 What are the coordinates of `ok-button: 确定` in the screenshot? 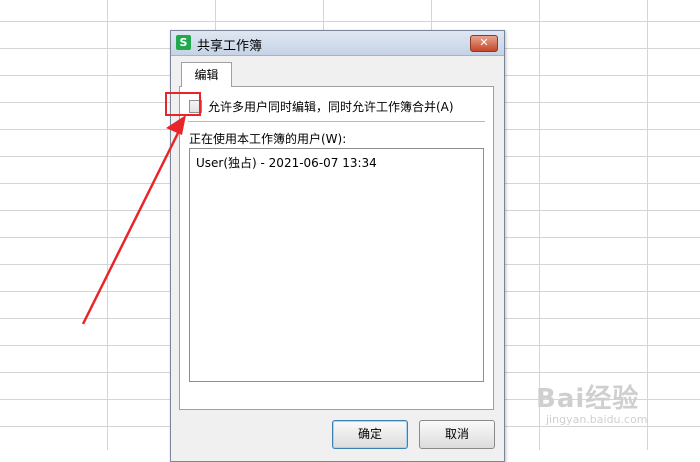 It's located at (370, 434).